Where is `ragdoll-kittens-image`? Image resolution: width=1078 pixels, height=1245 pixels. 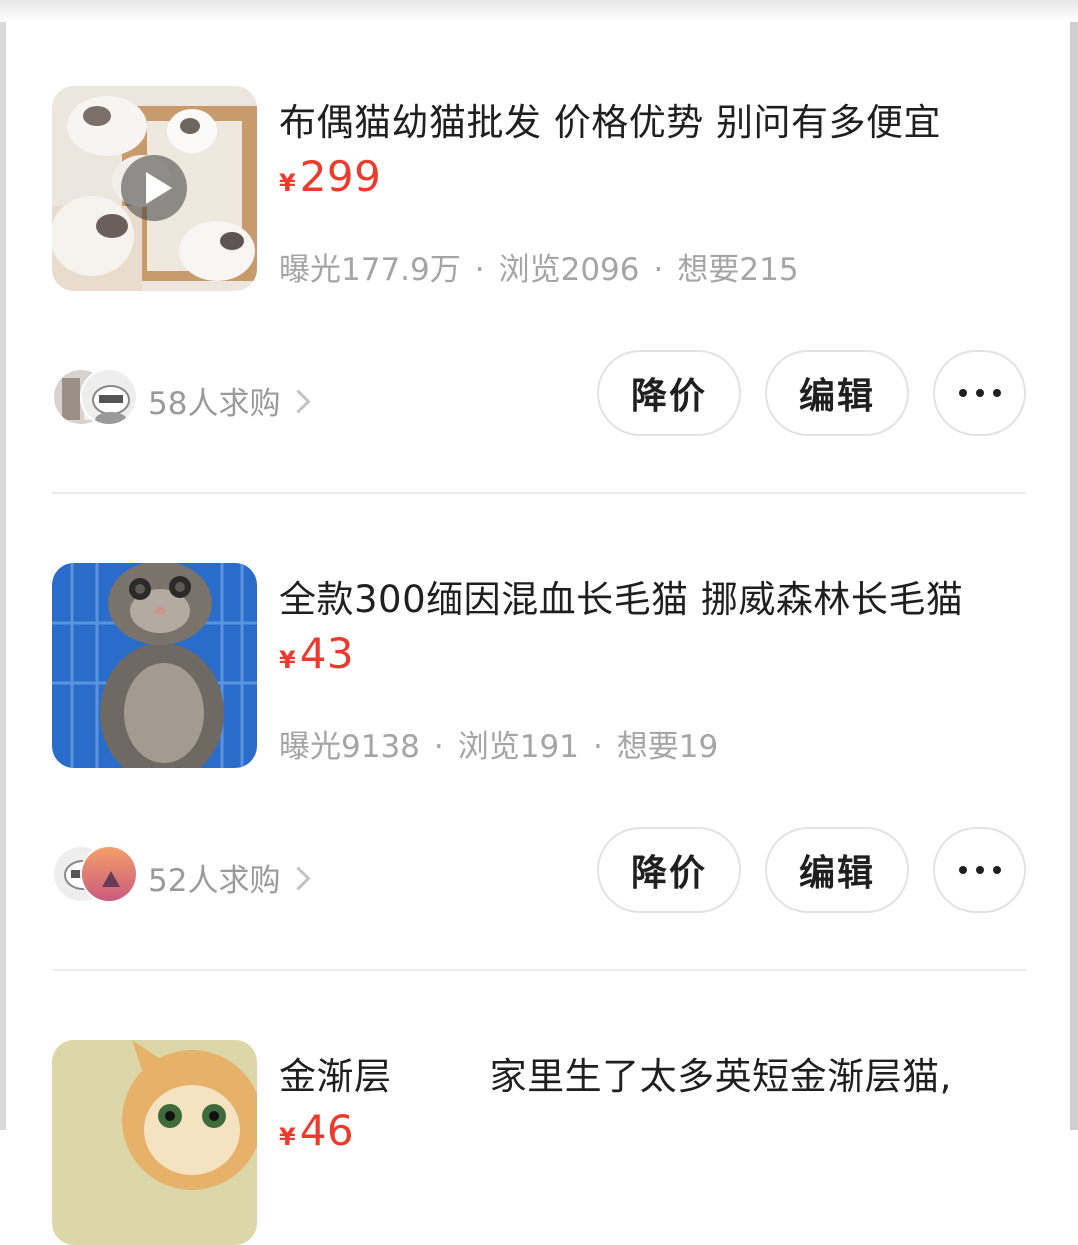
ragdoll-kittens-image is located at coordinates (154, 188).